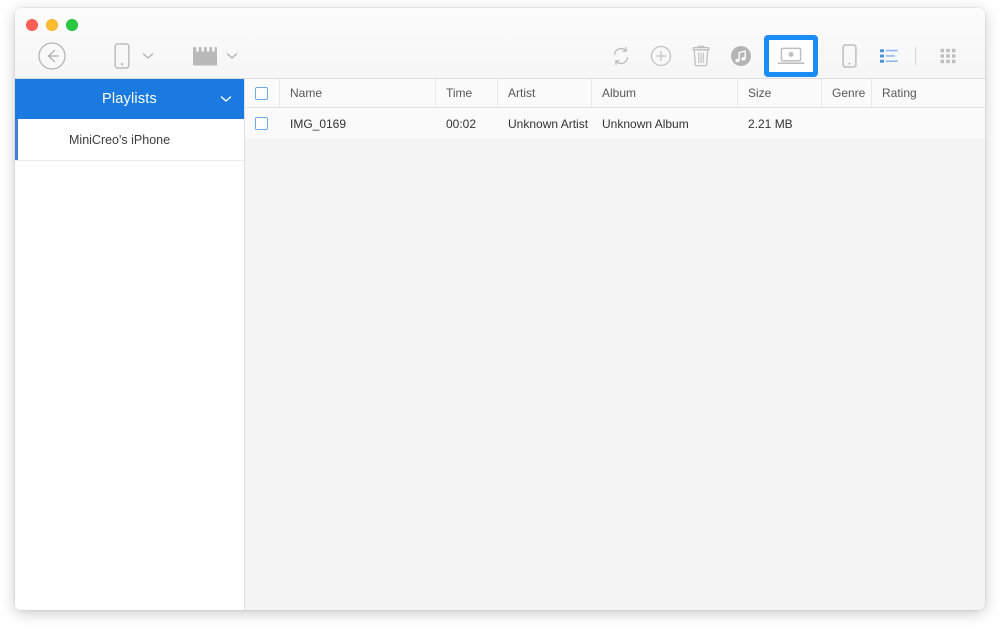  I want to click on laptop-icon, so click(791, 56).